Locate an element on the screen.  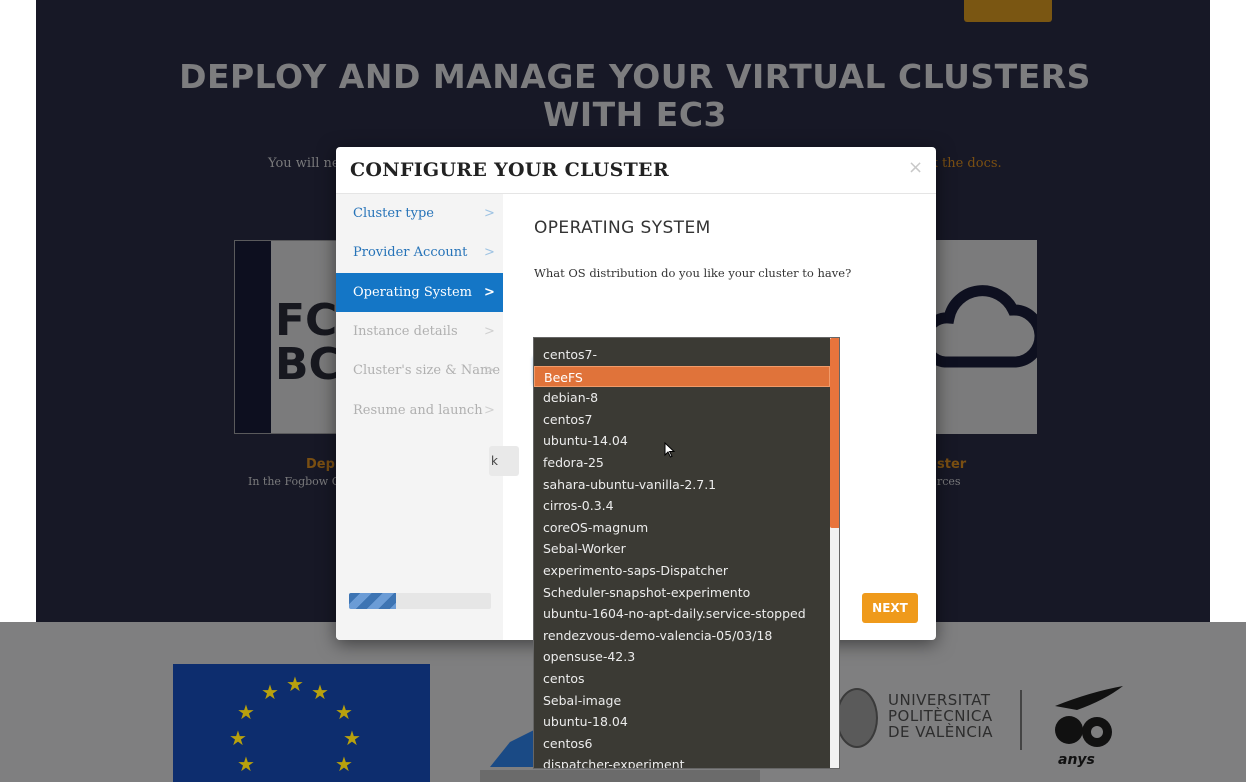
logo-divider is located at coordinates (1021, 720).